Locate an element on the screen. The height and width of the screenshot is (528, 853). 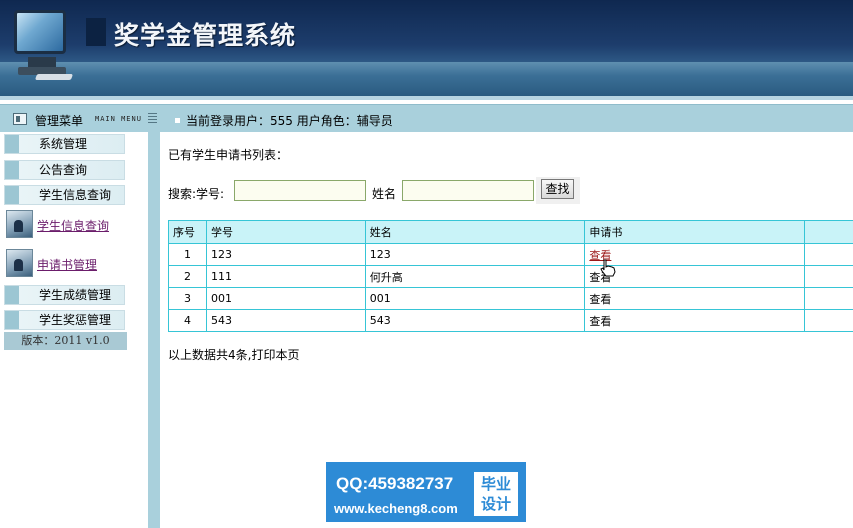
current-user-info: 当前登录用户：555 用户角色：辅导员 is located at coordinates (284, 120).